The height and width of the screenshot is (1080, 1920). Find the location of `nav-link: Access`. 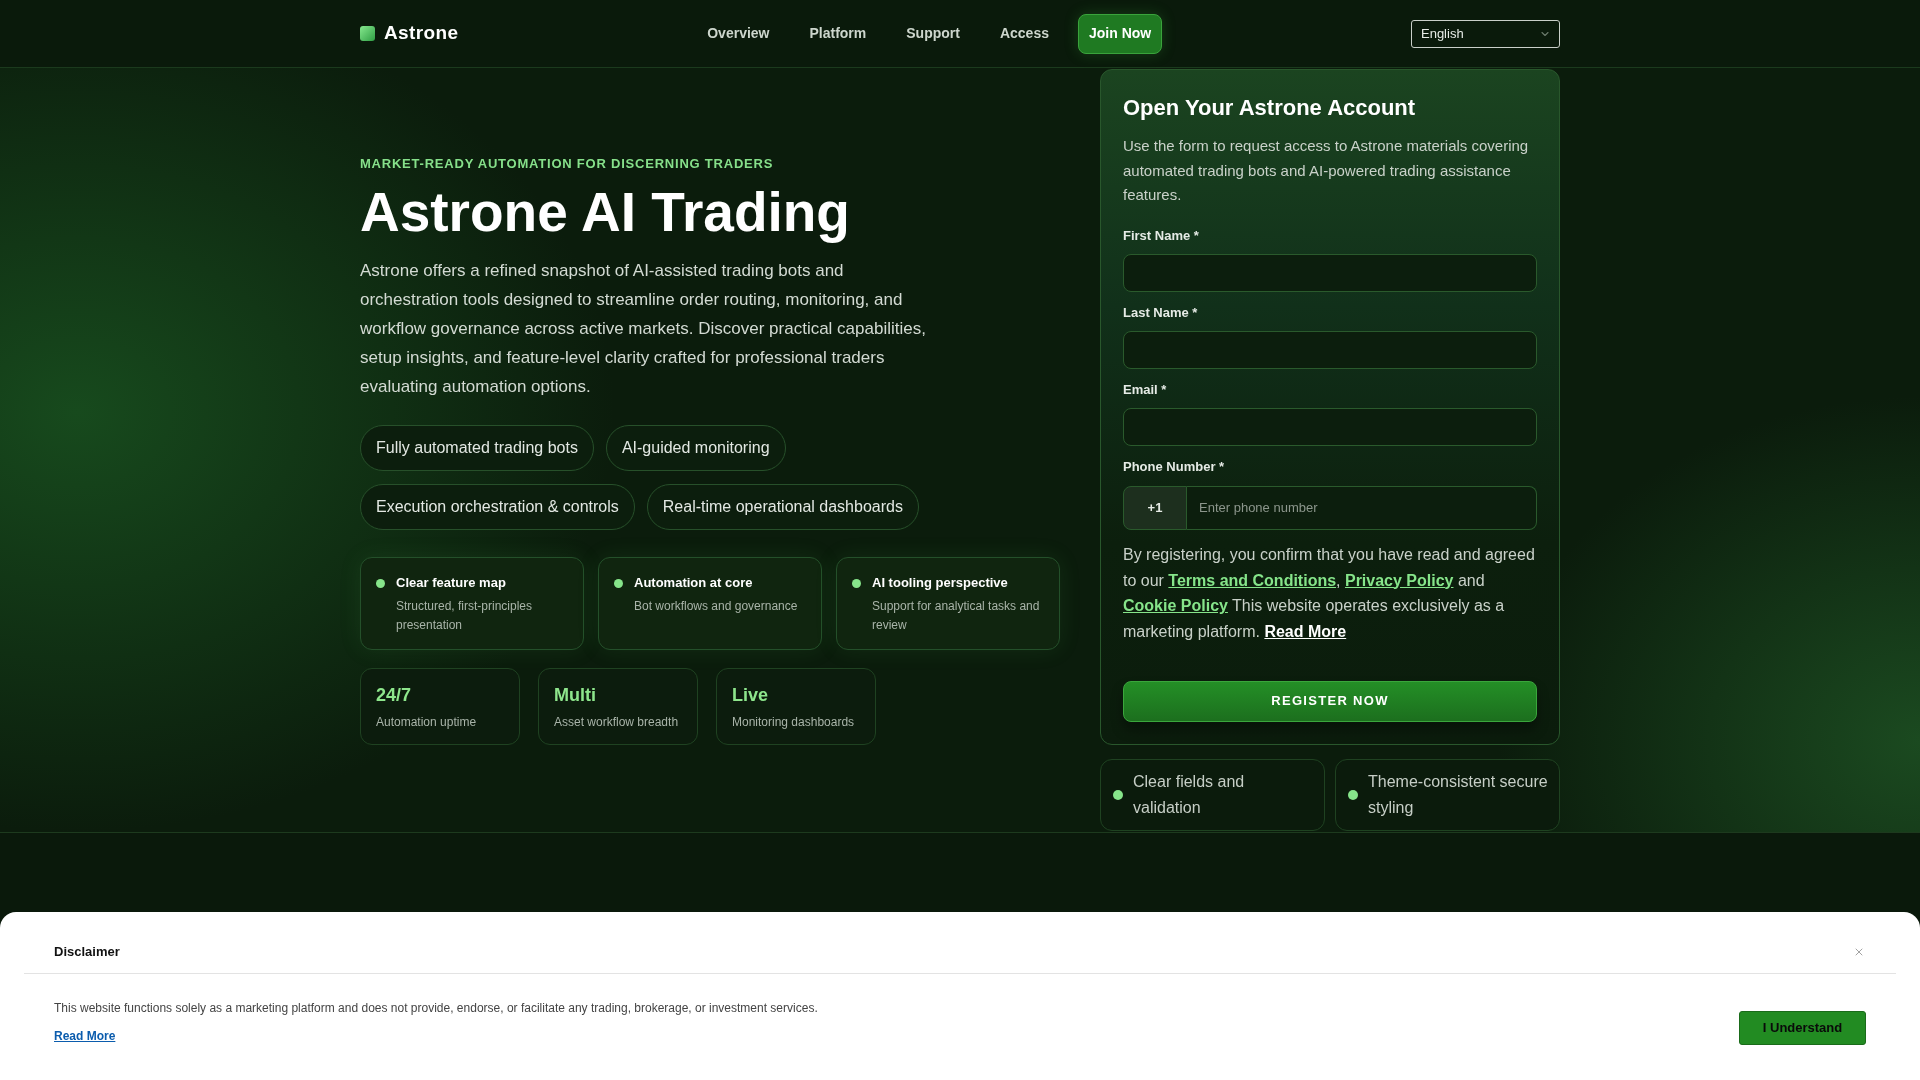

nav-link: Access is located at coordinates (1024, 33).